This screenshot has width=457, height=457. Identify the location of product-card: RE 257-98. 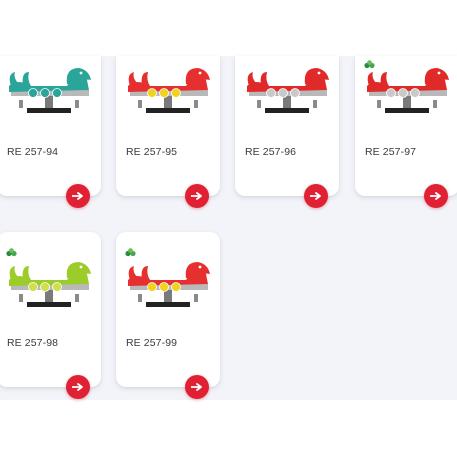
(50, 315).